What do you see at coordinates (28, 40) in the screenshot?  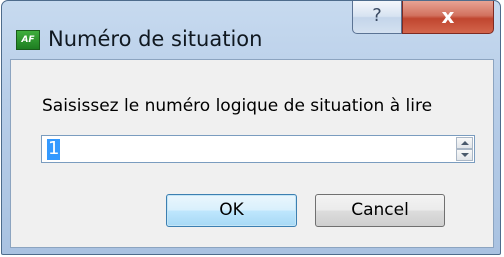 I see `app-icon: AF` at bounding box center [28, 40].